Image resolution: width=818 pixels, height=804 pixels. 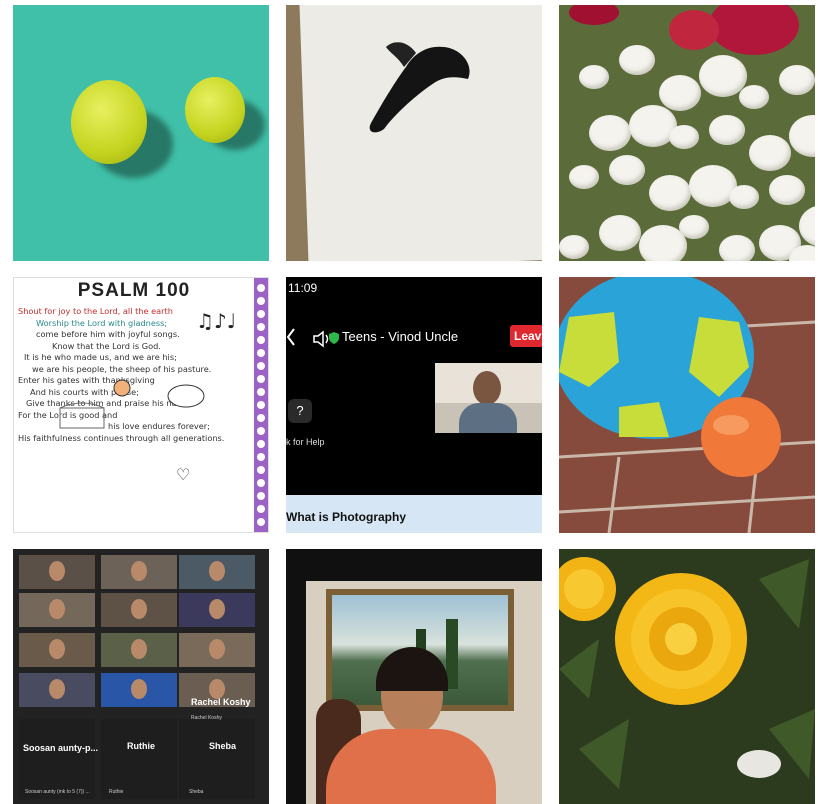 I want to click on participant-name: Rachel Koshy, so click(x=221, y=702).